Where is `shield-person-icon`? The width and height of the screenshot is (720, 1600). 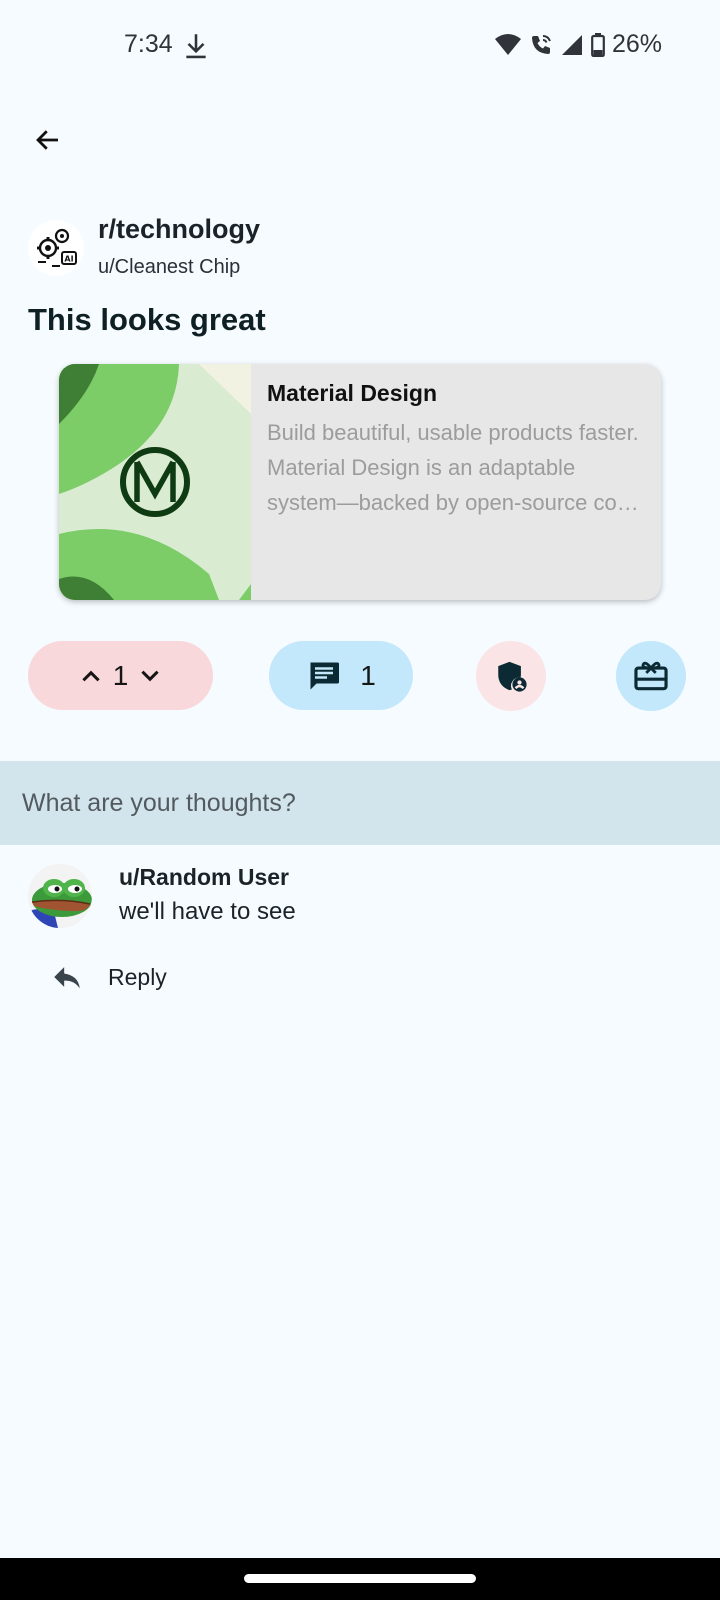 shield-person-icon is located at coordinates (512, 676).